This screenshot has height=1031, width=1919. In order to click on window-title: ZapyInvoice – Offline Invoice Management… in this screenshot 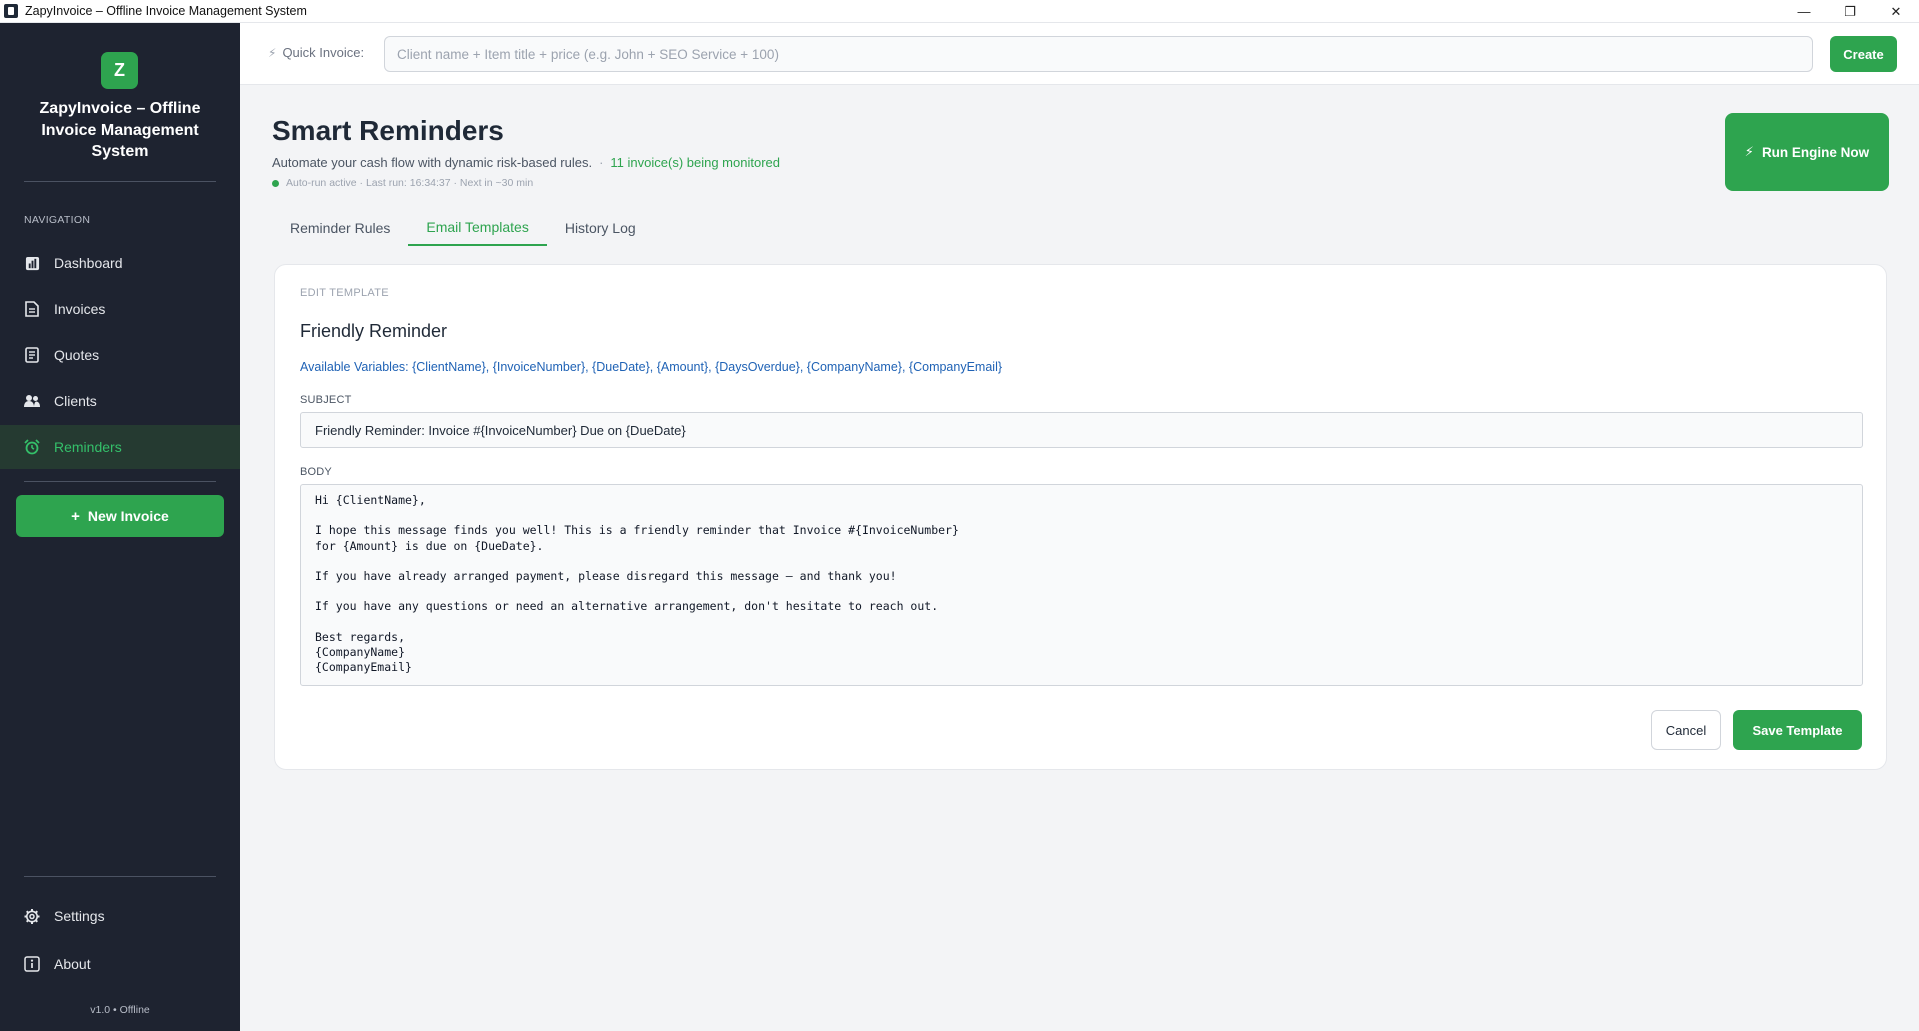, I will do `click(166, 11)`.